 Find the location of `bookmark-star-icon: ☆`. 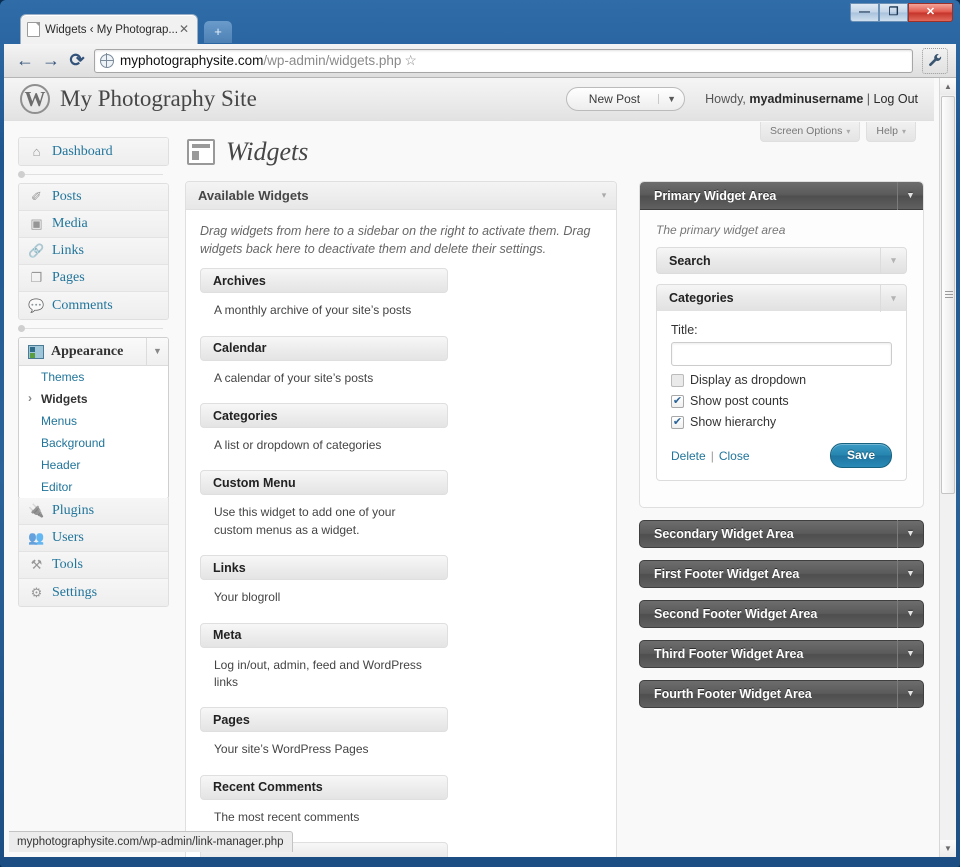

bookmark-star-icon: ☆ is located at coordinates (410, 60).